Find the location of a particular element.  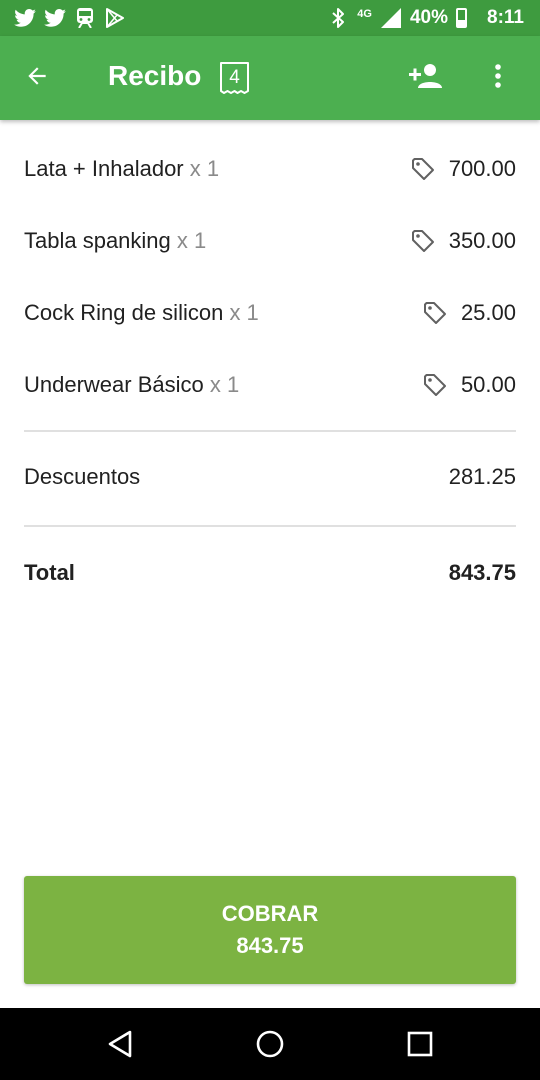

item-name-wrap: Lata + Inhalador x 1 is located at coordinates (121, 169).